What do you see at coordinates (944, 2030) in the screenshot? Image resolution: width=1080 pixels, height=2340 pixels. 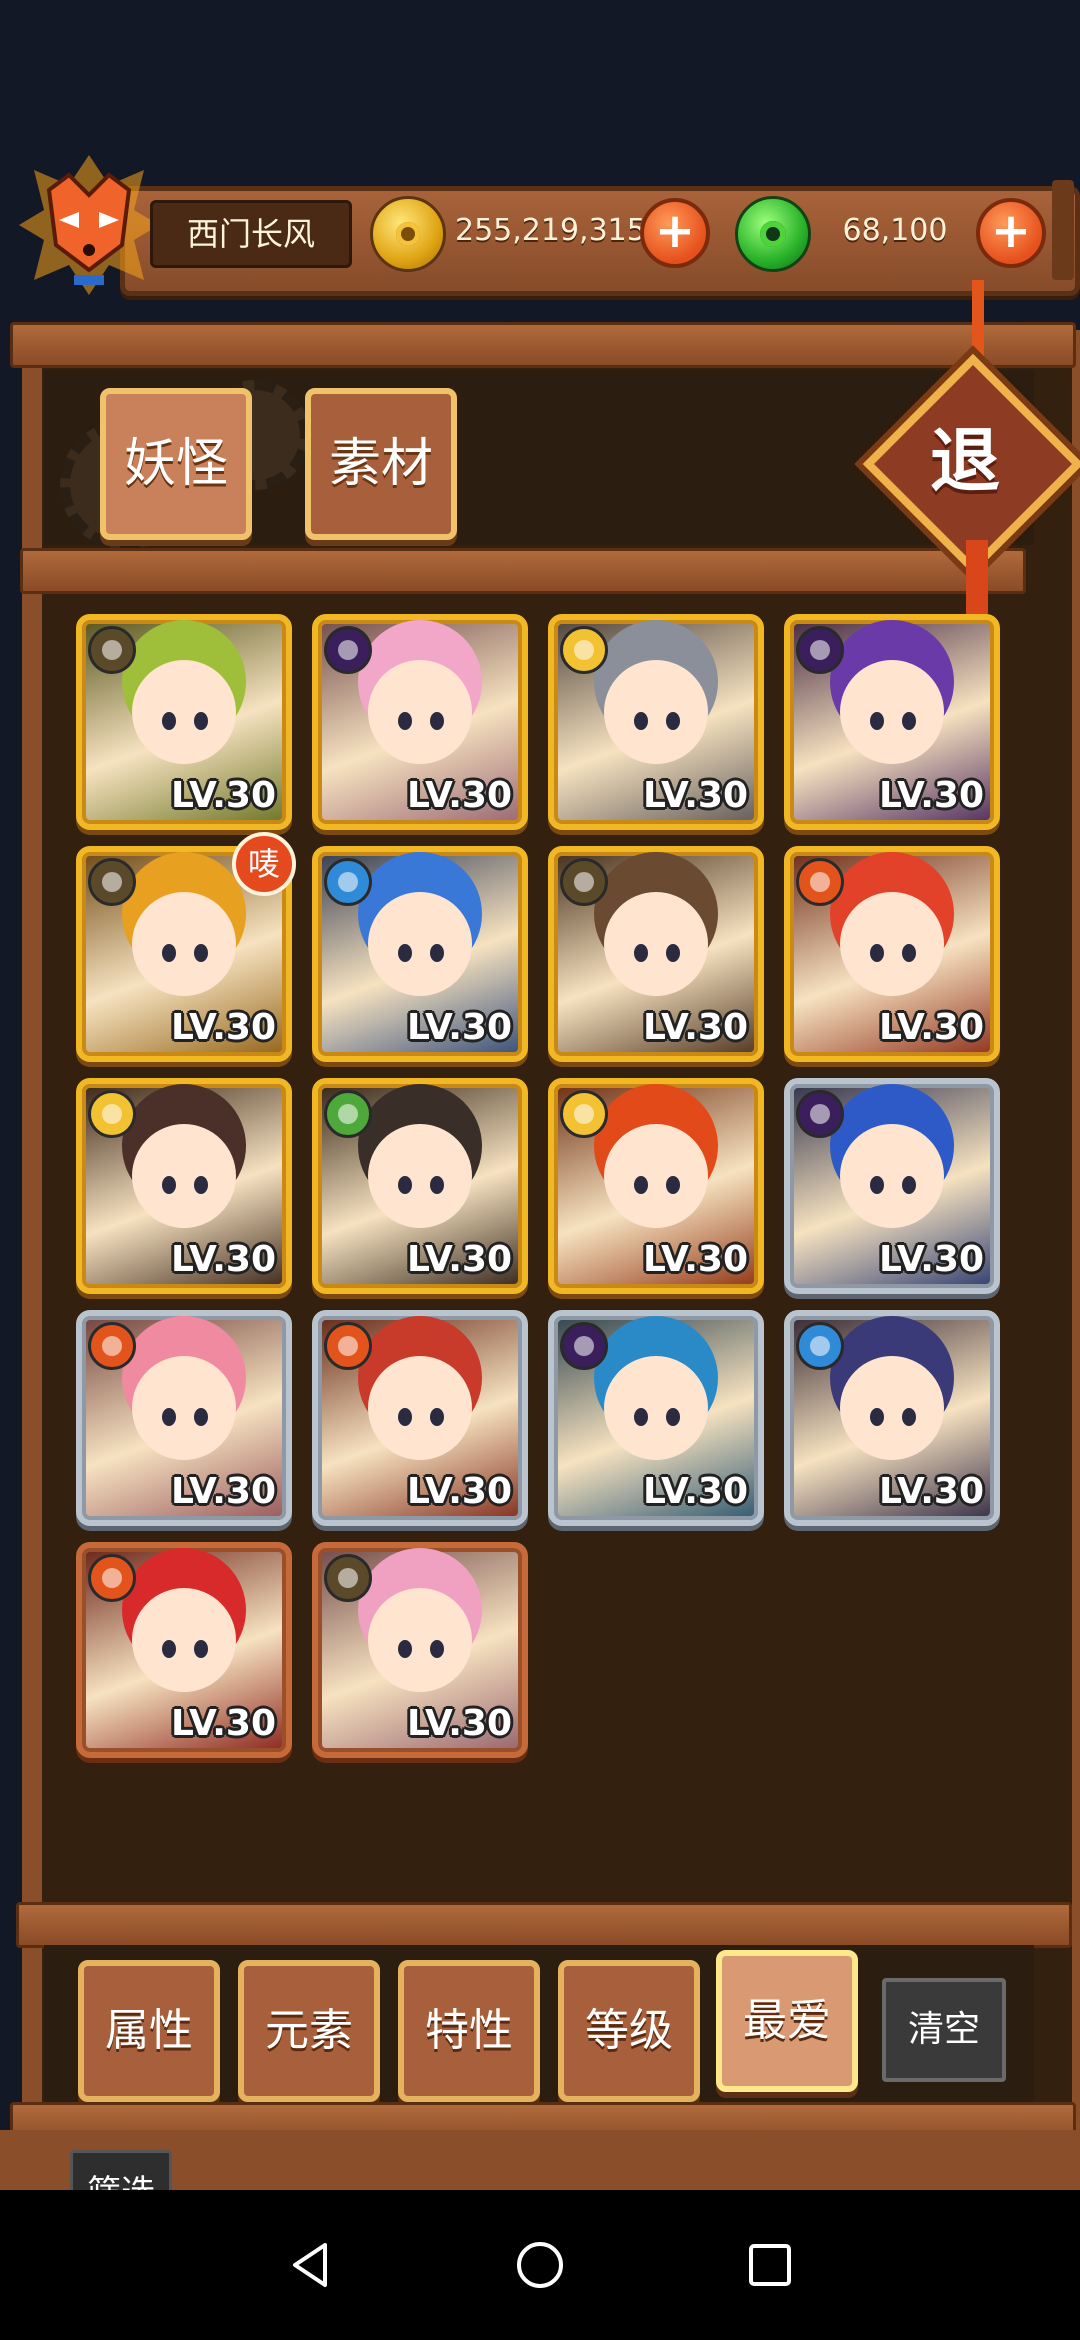 I see `clear-button: 清空` at bounding box center [944, 2030].